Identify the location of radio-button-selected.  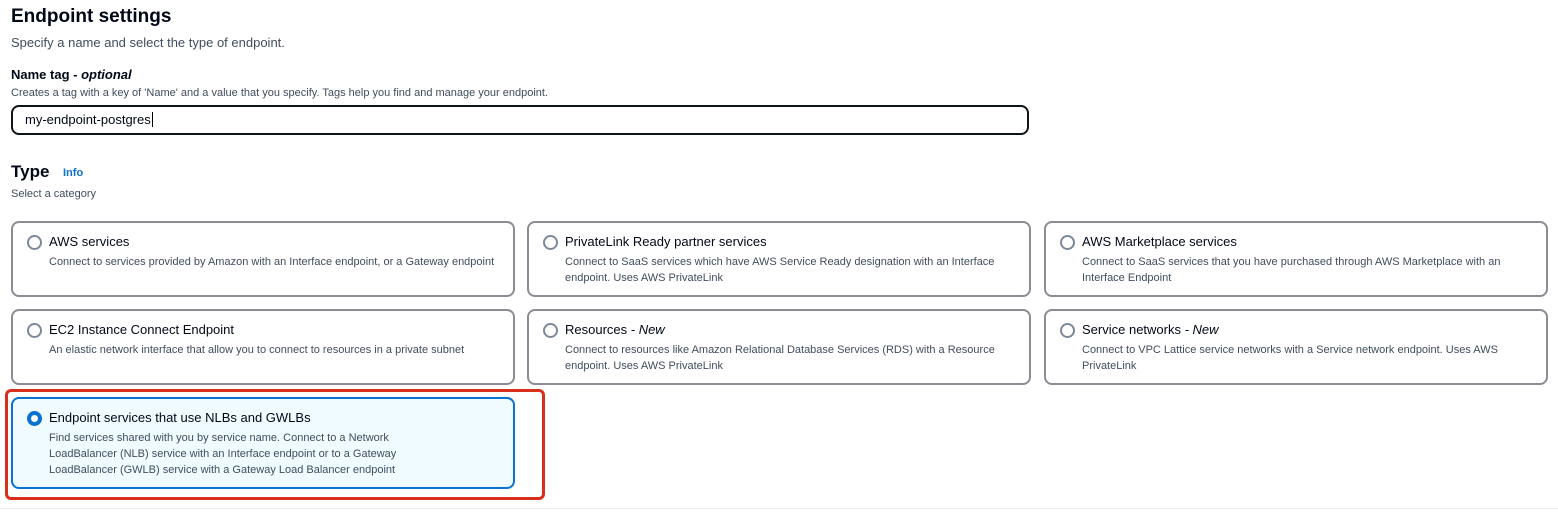
(34, 418).